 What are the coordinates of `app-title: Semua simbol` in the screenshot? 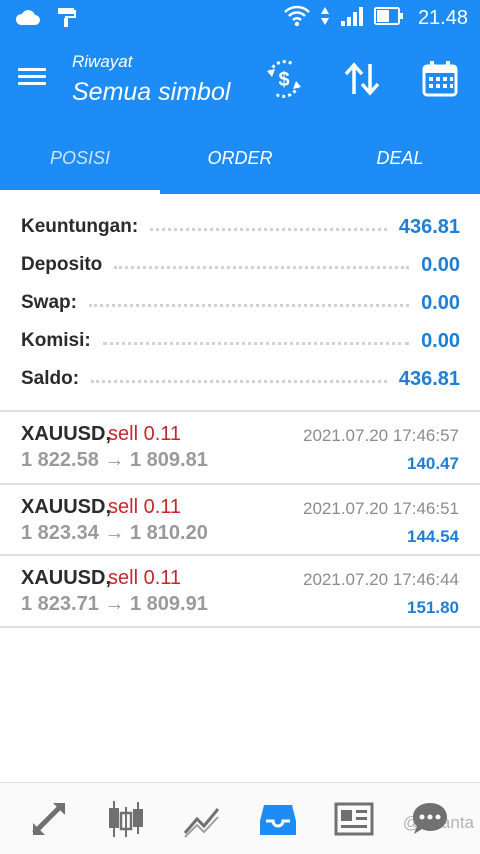 It's located at (151, 92).